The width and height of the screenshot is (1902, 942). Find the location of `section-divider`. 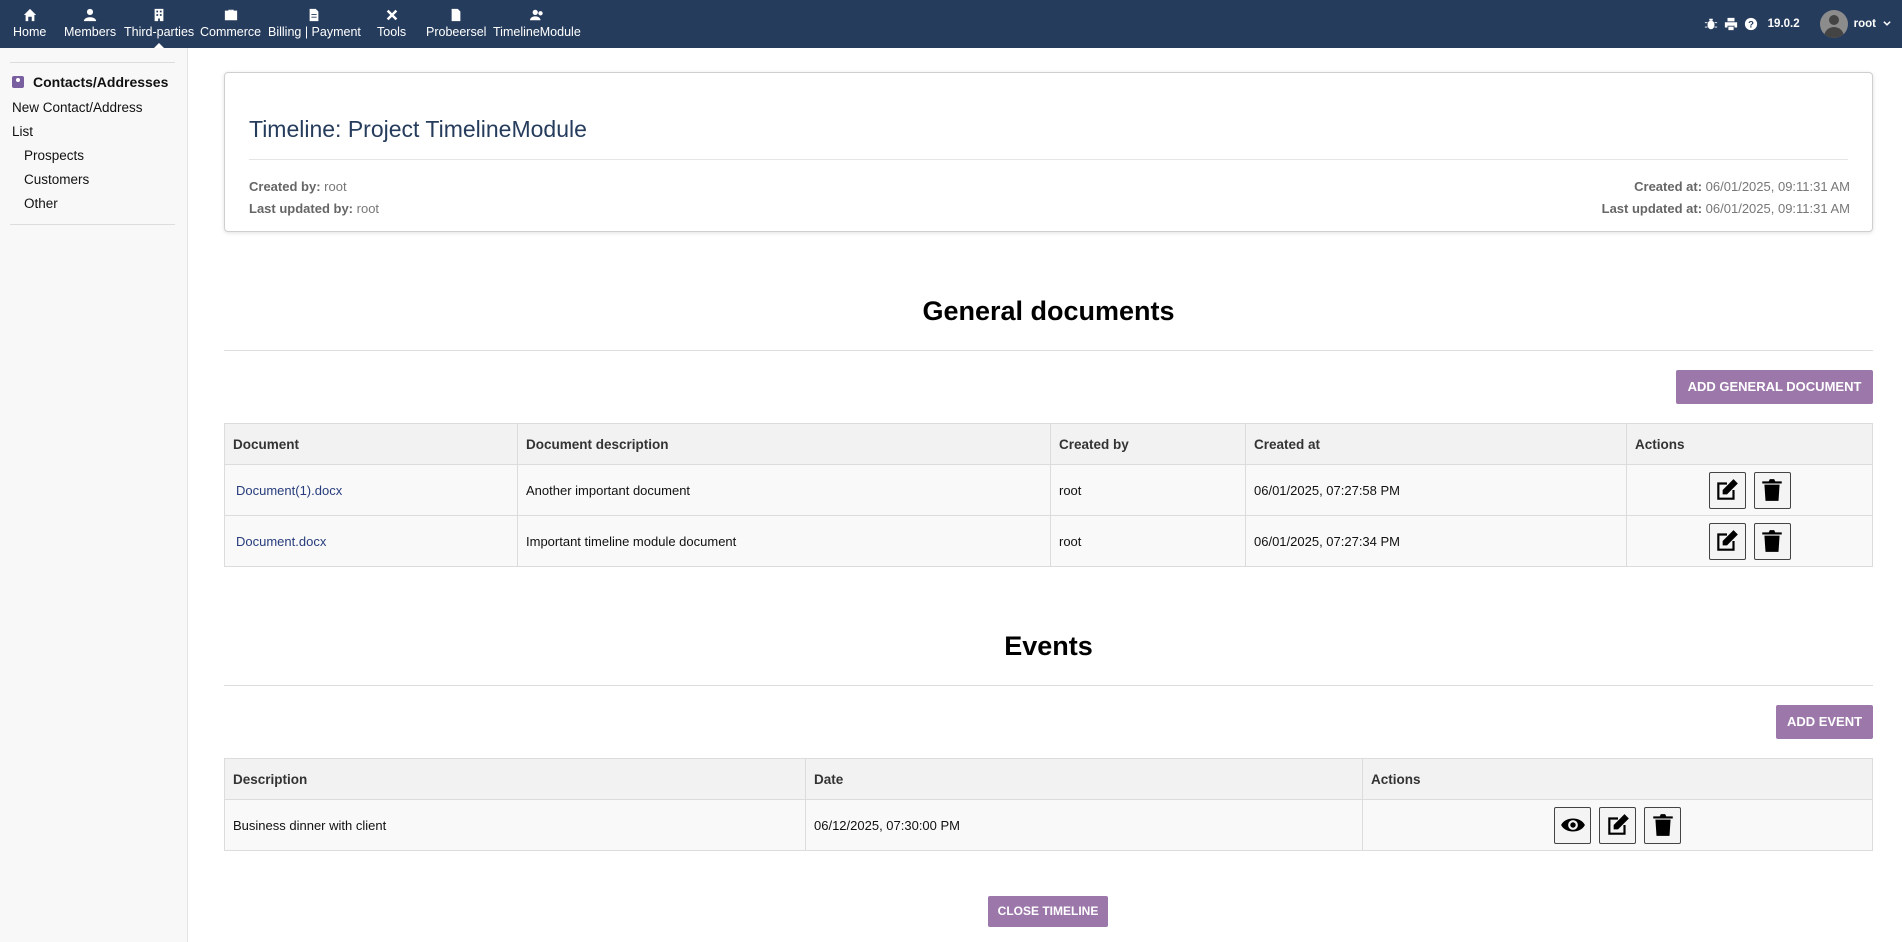

section-divider is located at coordinates (1048, 685).